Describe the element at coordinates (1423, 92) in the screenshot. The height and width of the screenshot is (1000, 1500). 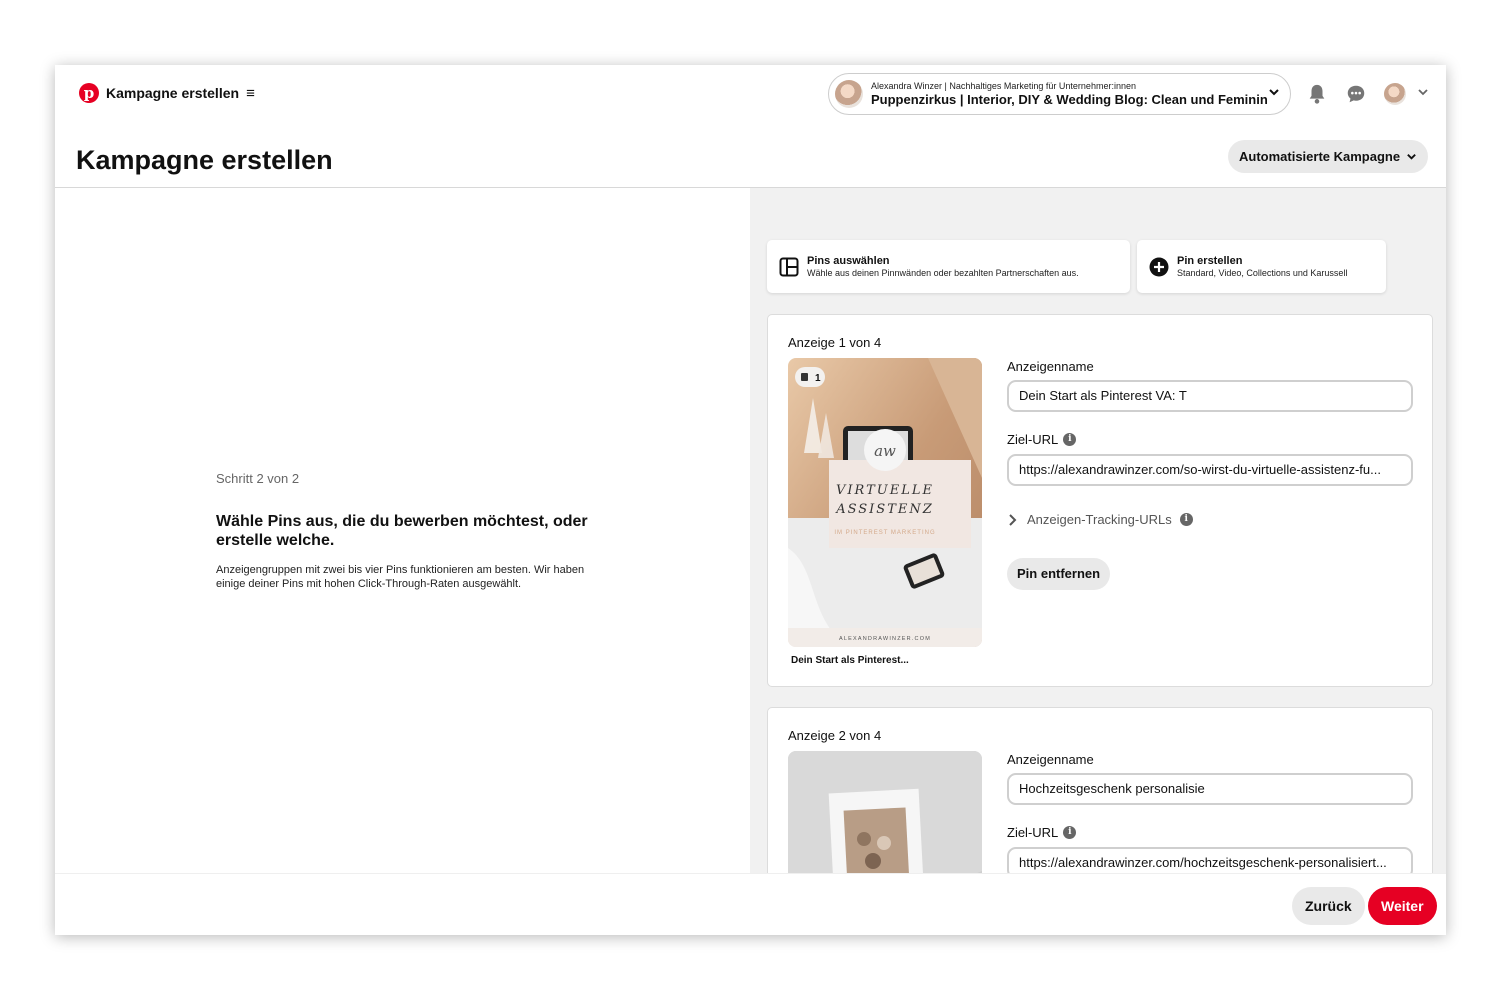
I see `user-menu-chevron-icon` at that location.